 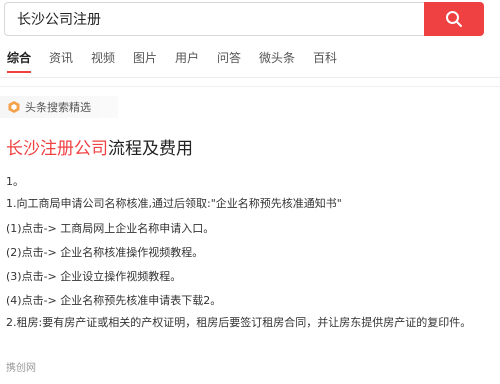 I want to click on search-button, so click(x=454, y=19).